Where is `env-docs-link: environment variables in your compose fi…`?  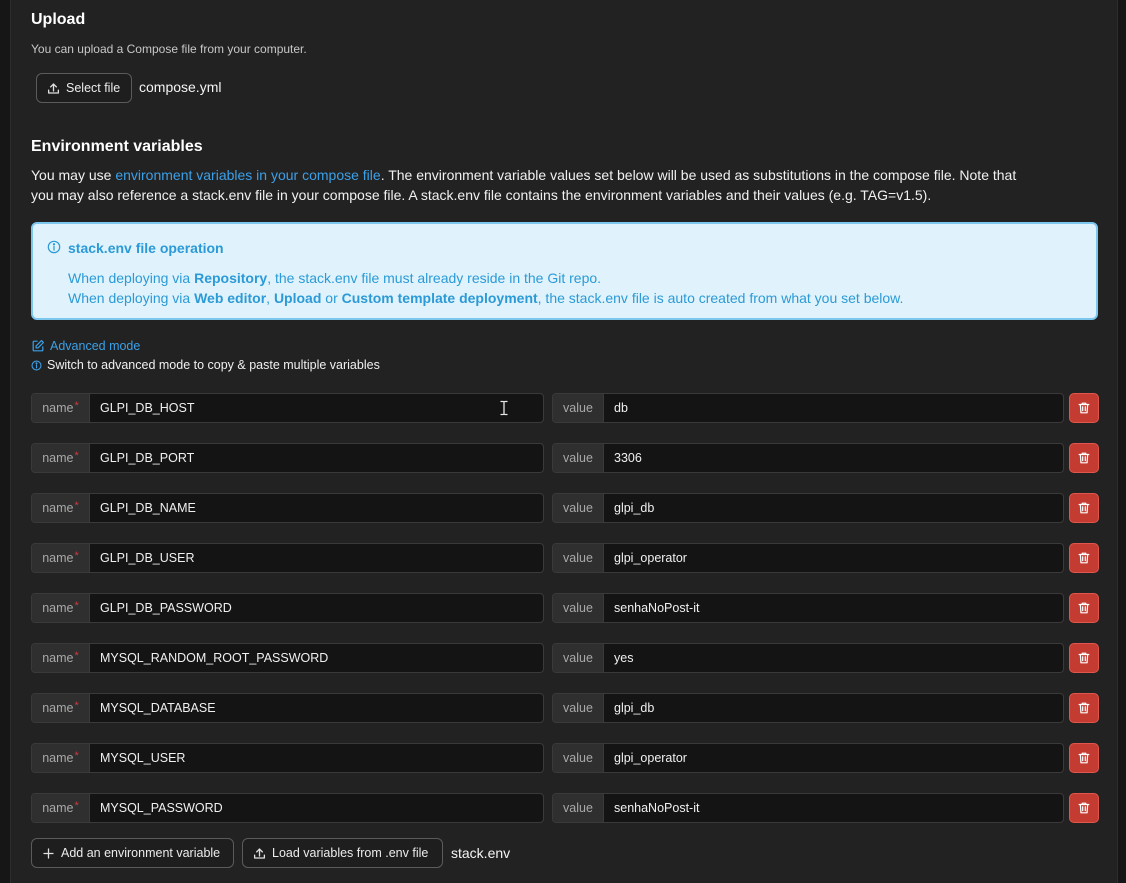
env-docs-link: environment variables in your compose fi… is located at coordinates (247, 175).